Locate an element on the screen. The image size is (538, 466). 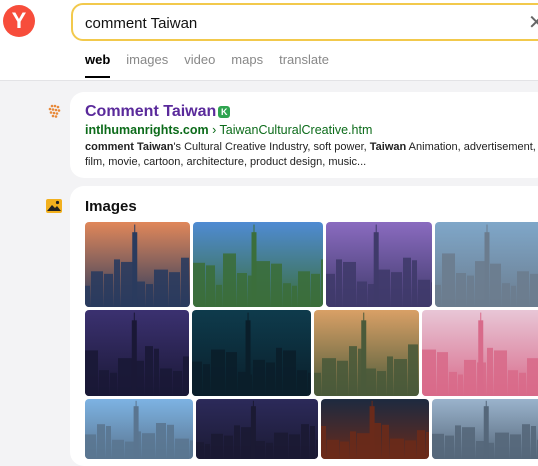
image-thumbnail-taipei-purple-dusk is located at coordinates (379, 264).